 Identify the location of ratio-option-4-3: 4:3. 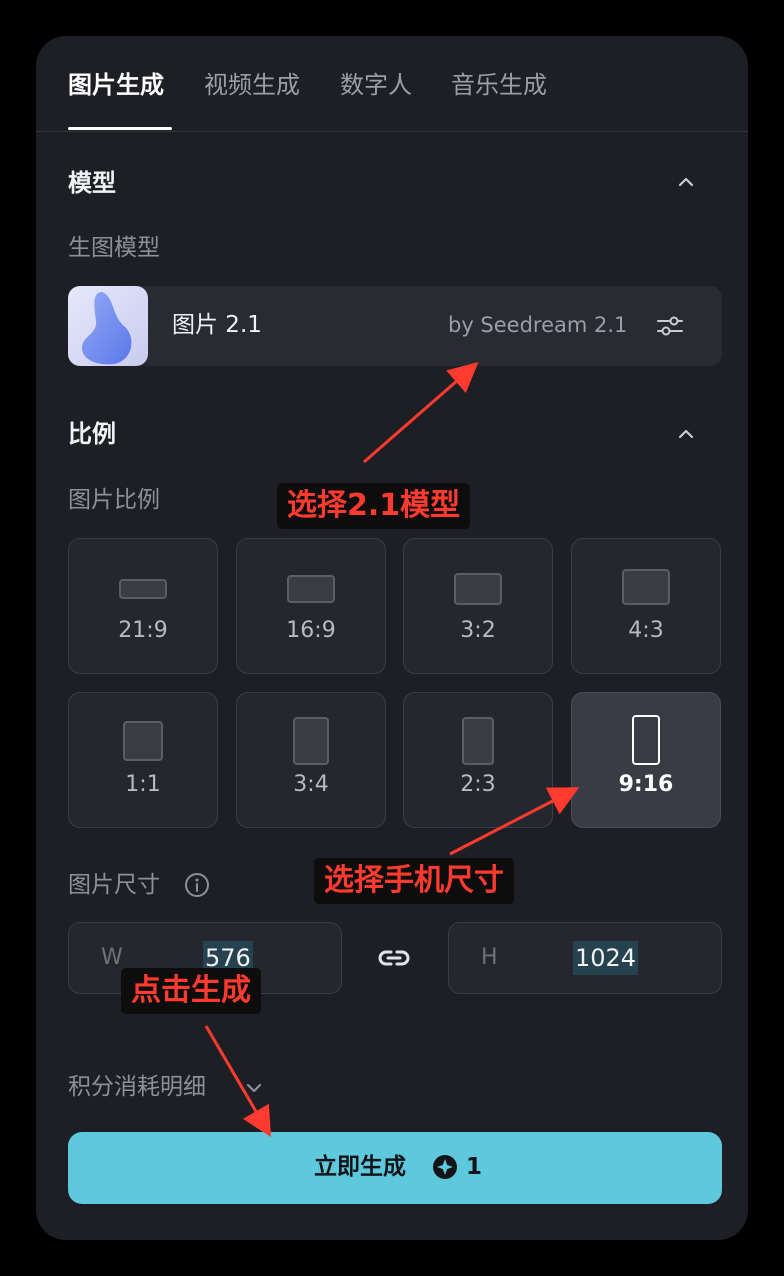
(646, 606).